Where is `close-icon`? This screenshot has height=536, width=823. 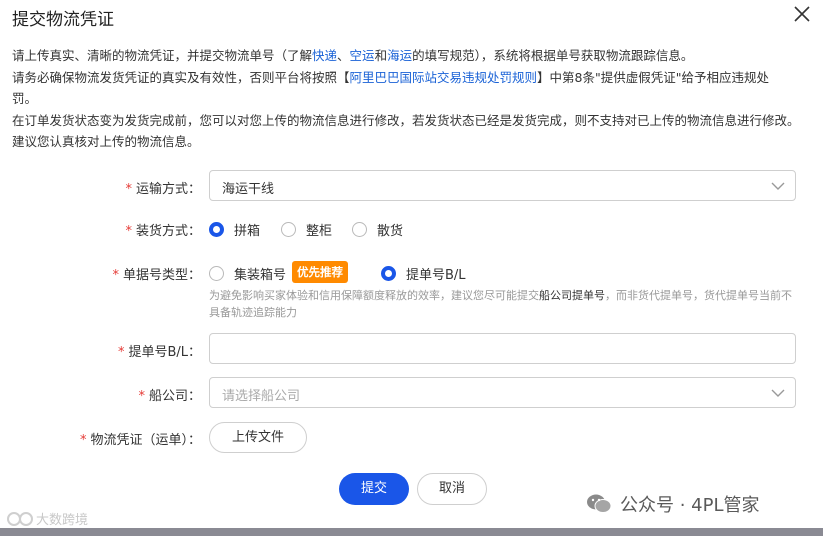 close-icon is located at coordinates (802, 14).